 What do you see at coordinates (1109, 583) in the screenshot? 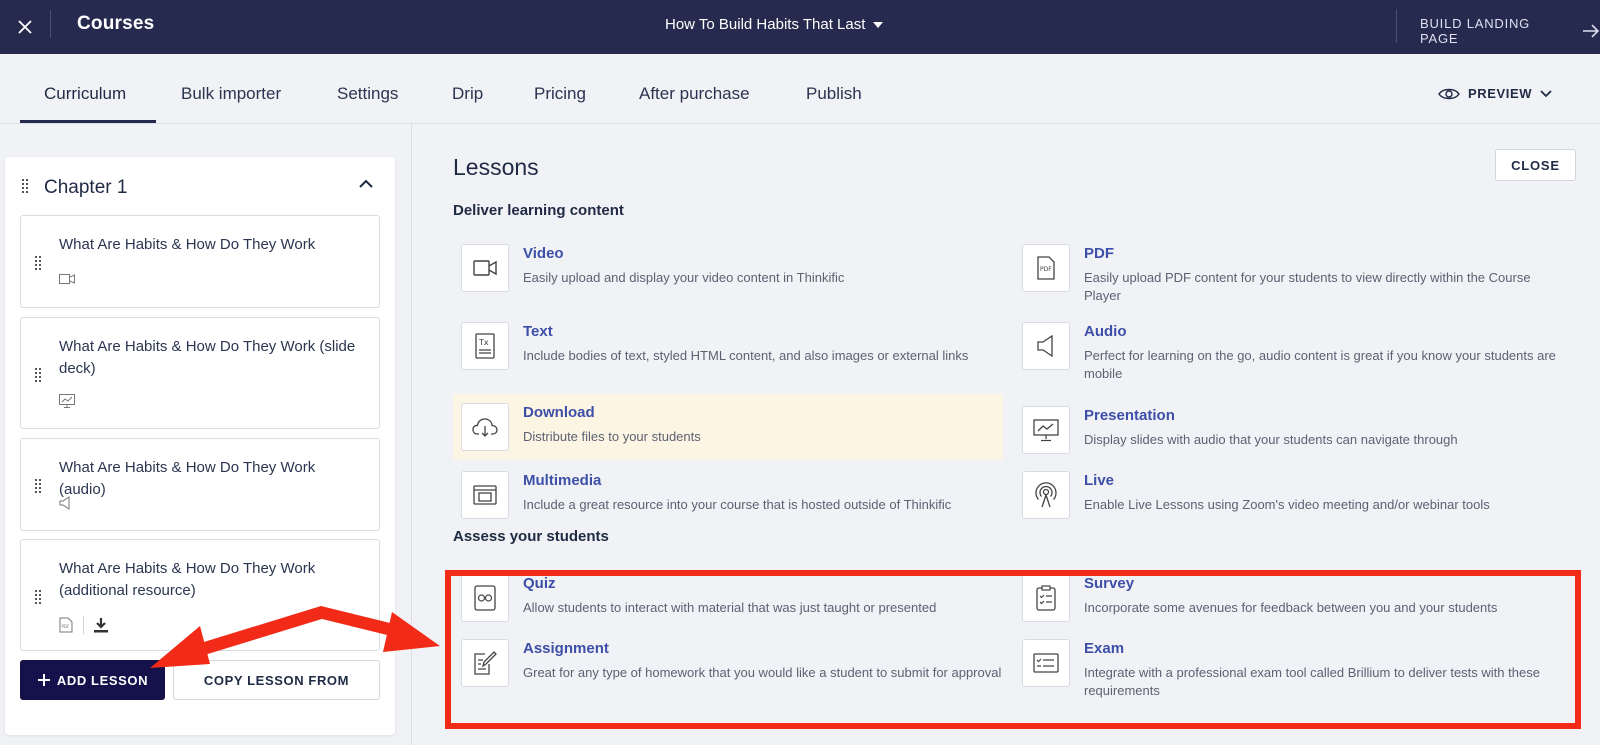
I see `lesson-type-name: Survey` at bounding box center [1109, 583].